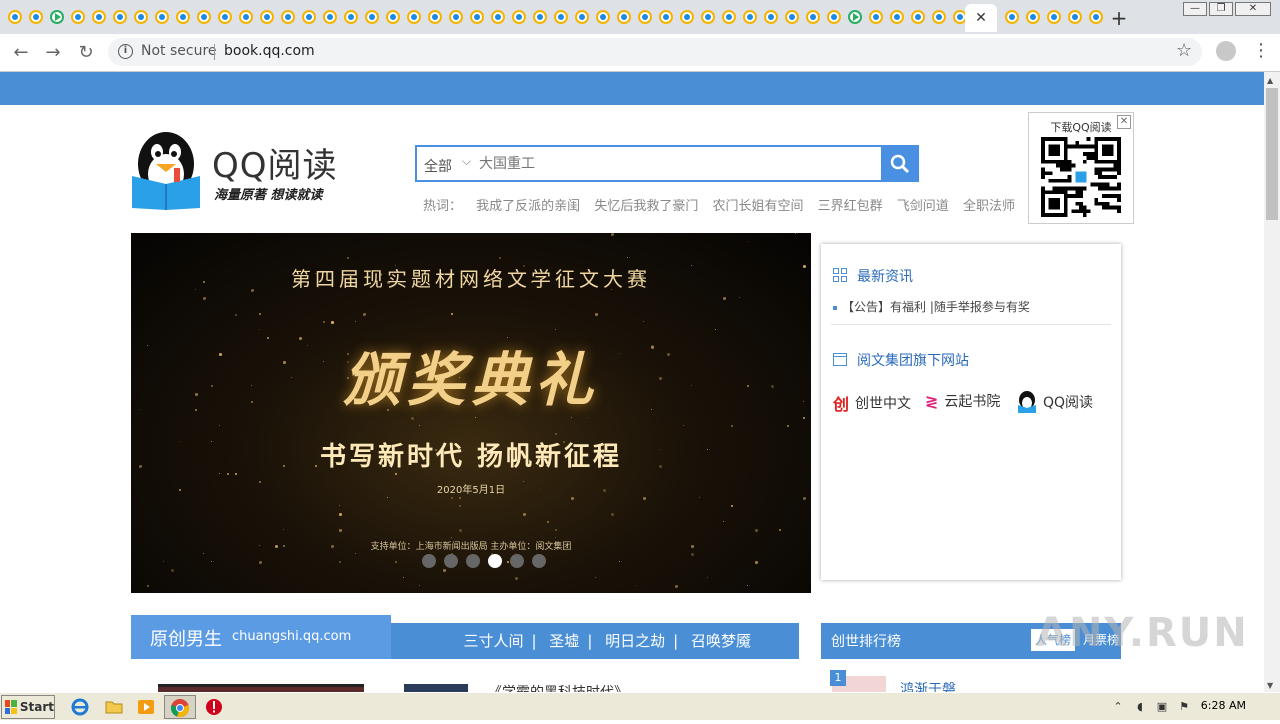 The image size is (1280, 724). What do you see at coordinates (989, 206) in the screenshot?
I see `hot-word-link: 全职法师` at bounding box center [989, 206].